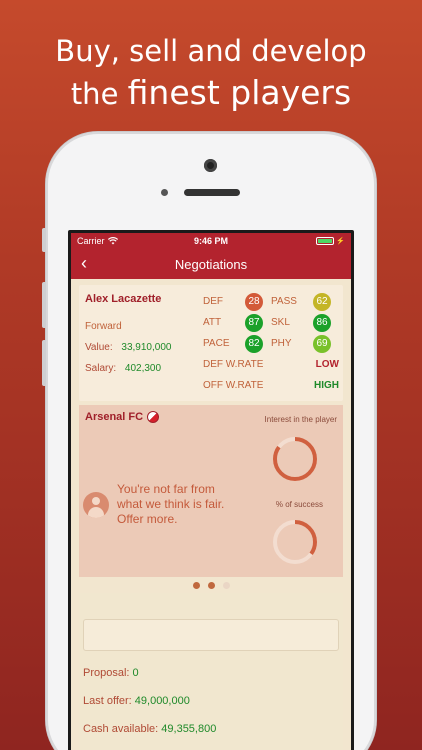 The width and height of the screenshot is (422, 750). Describe the element at coordinates (325, 241) in the screenshot. I see `battery-icon` at that location.